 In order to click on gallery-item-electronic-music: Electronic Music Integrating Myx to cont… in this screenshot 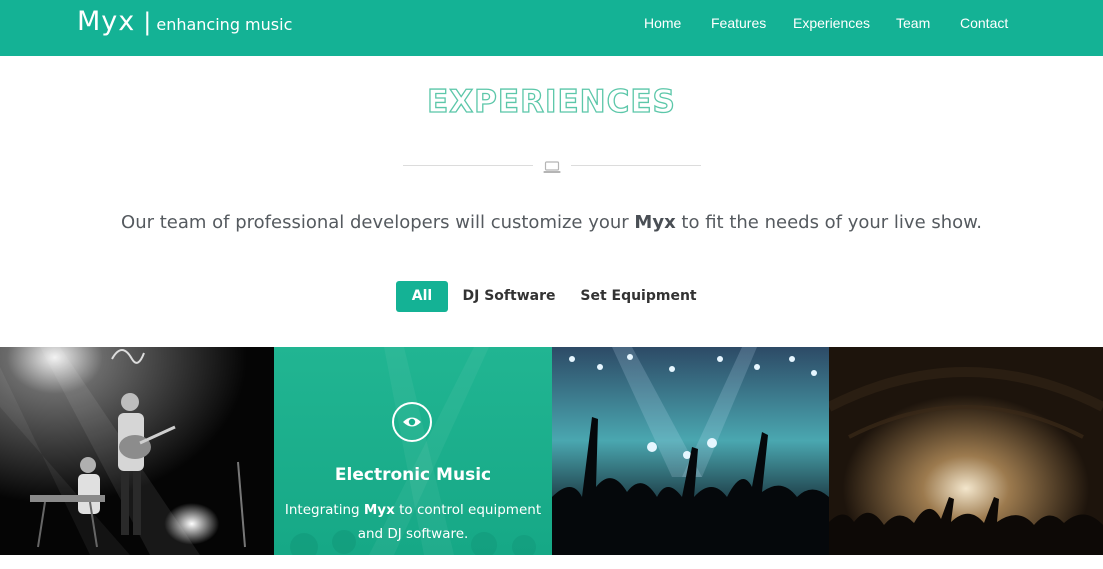, I will do `click(413, 451)`.